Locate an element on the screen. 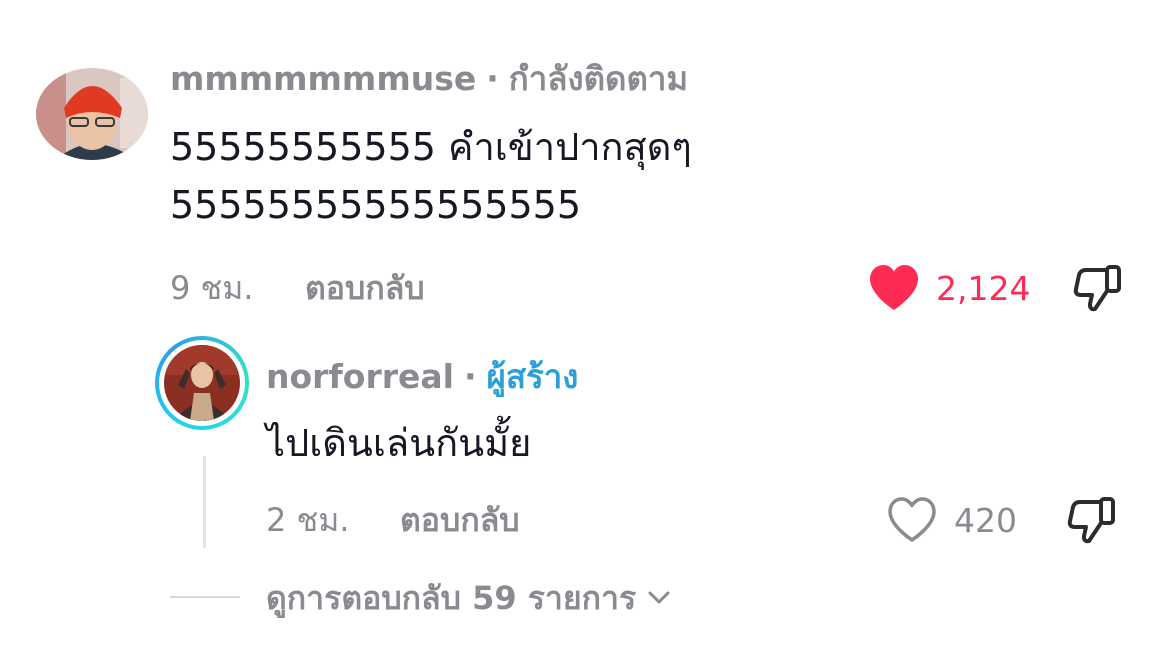  reply-meta: 2 ชม. is located at coordinates (308, 520).